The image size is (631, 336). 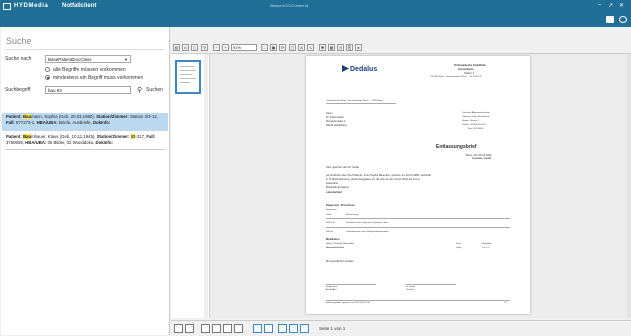 What do you see at coordinates (505, 303) in the screenshot?
I see `page-footer-number: 1/1` at bounding box center [505, 303].